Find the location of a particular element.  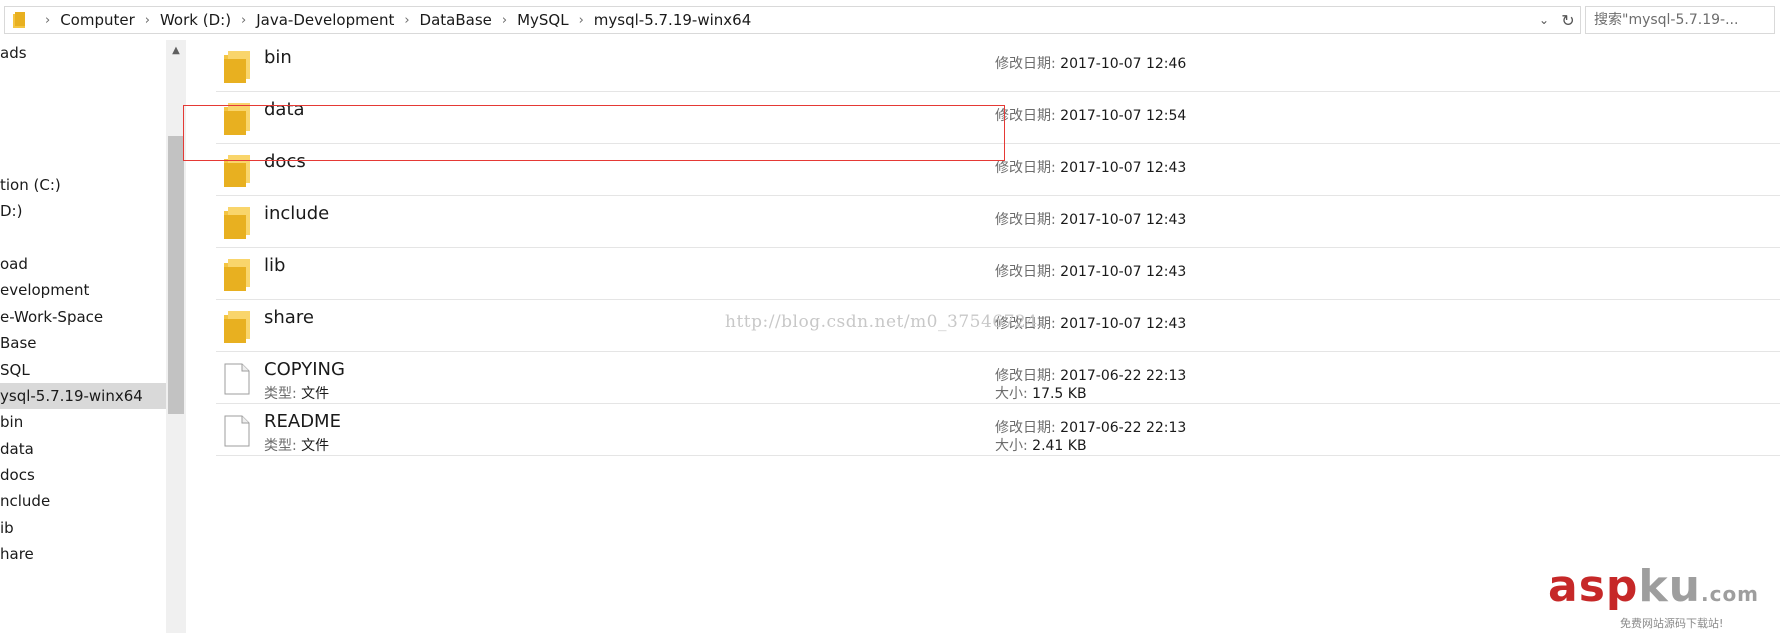

logo-suffix: .com is located at coordinates (1730, 594).